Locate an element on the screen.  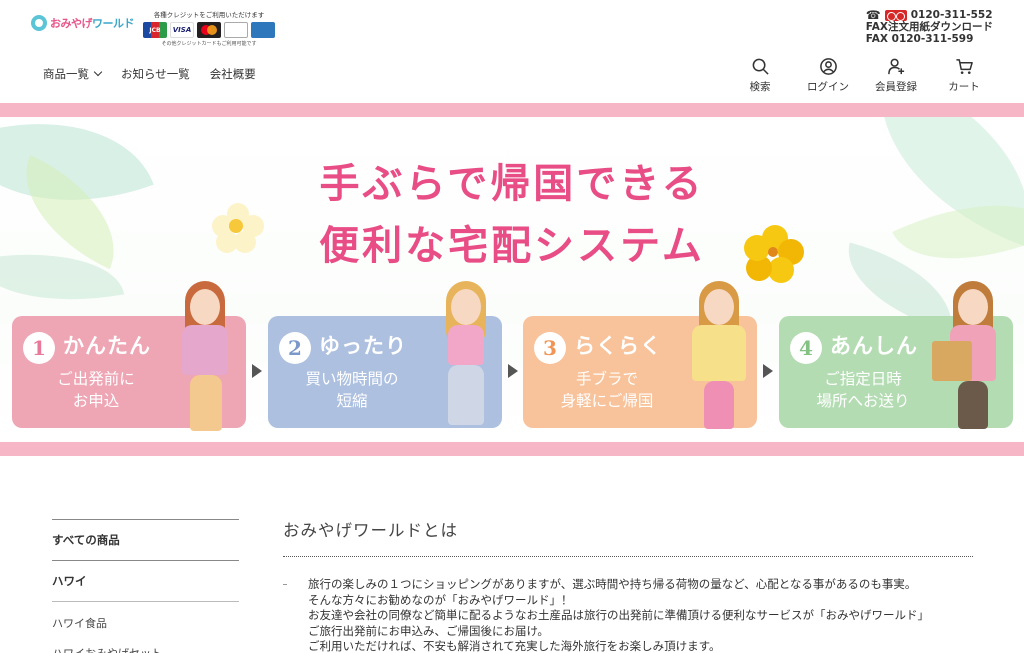
amex-card-icon is located at coordinates (263, 30).